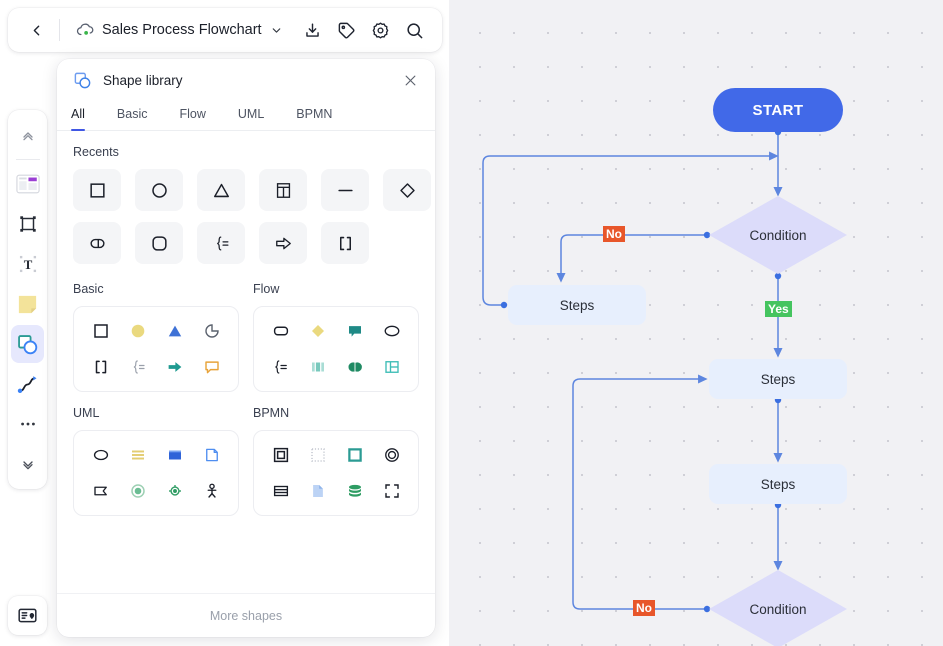 This screenshot has width=943, height=646. Describe the element at coordinates (355, 455) in the screenshot. I see `square-teal-icon` at that location.